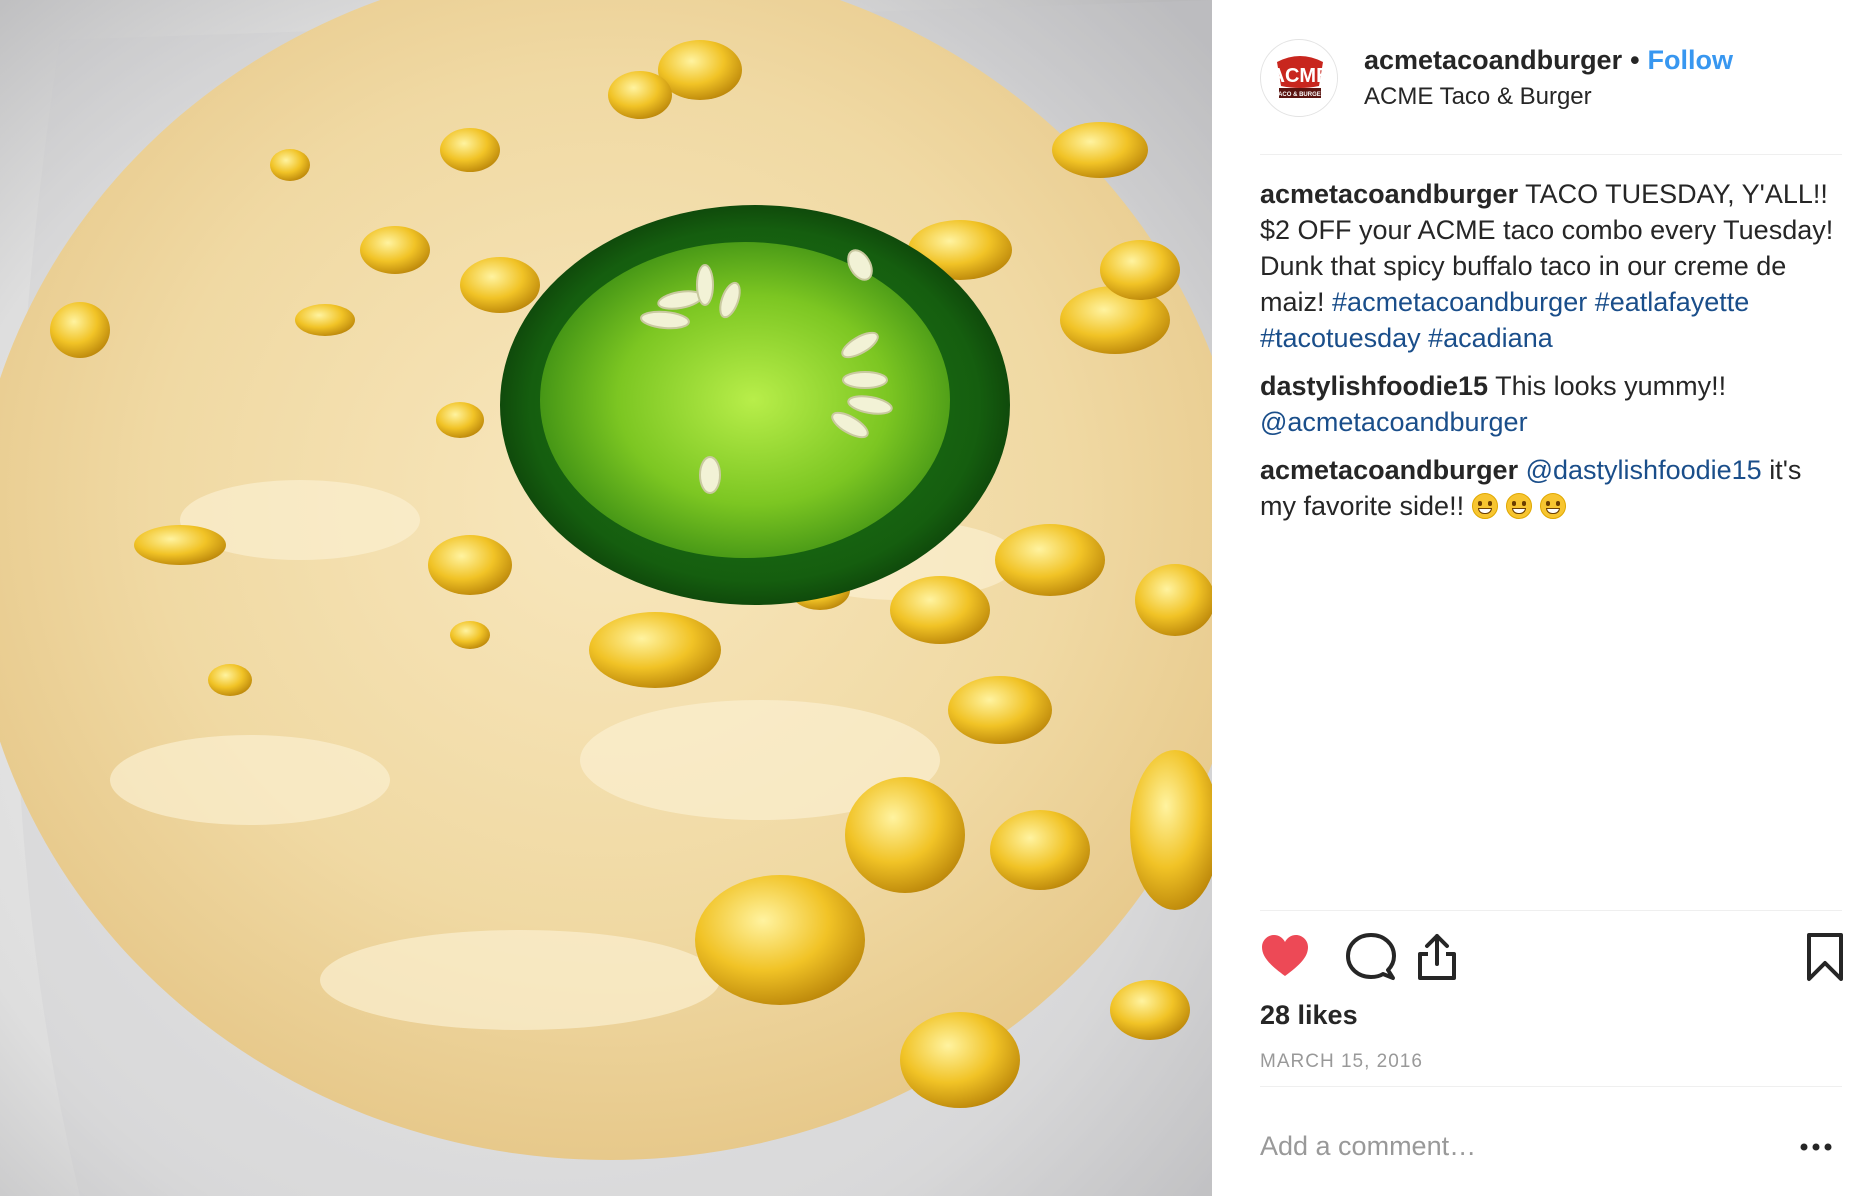 This screenshot has height=1196, width=1866. What do you see at coordinates (1437, 957) in the screenshot?
I see `share-icon` at bounding box center [1437, 957].